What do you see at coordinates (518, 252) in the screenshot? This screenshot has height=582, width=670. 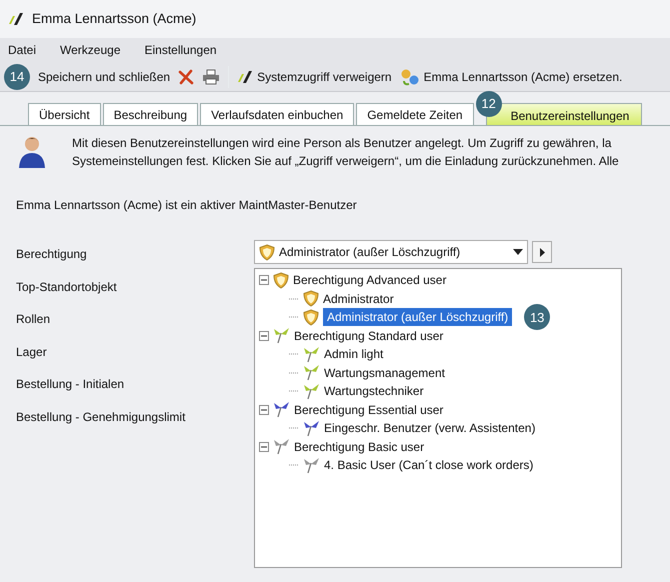 I see `dropdown-caret-icon` at bounding box center [518, 252].